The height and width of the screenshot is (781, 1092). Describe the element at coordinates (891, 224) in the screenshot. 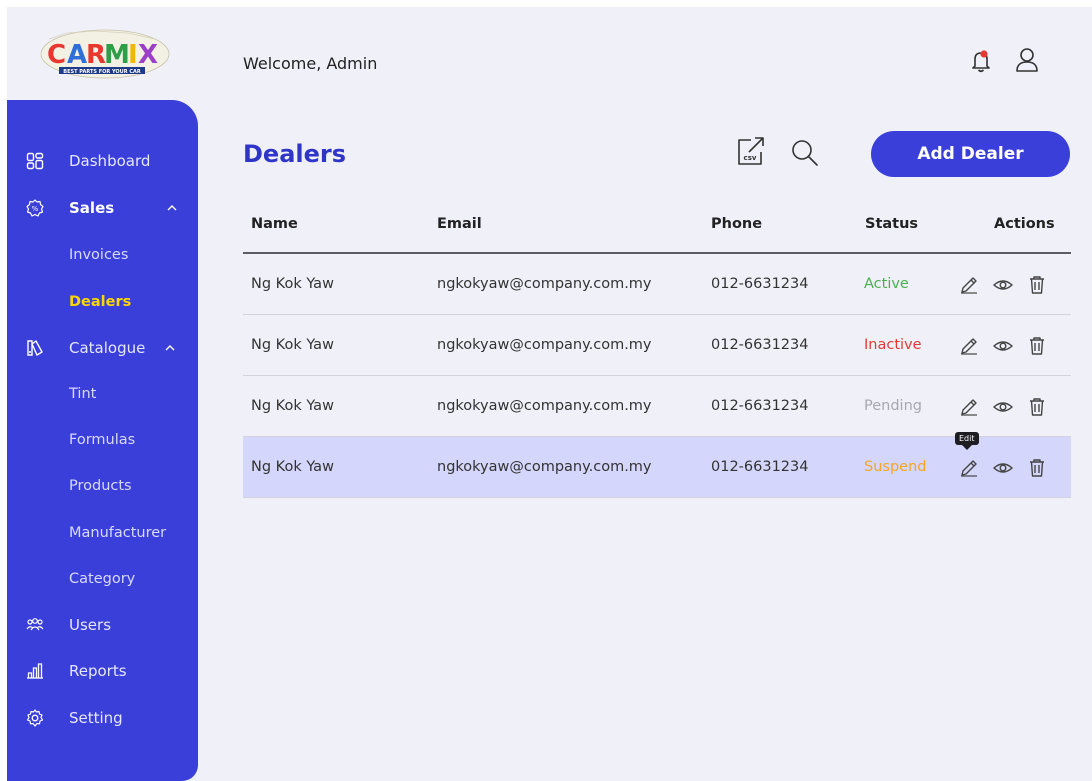

I see `column-header-status: Status` at that location.